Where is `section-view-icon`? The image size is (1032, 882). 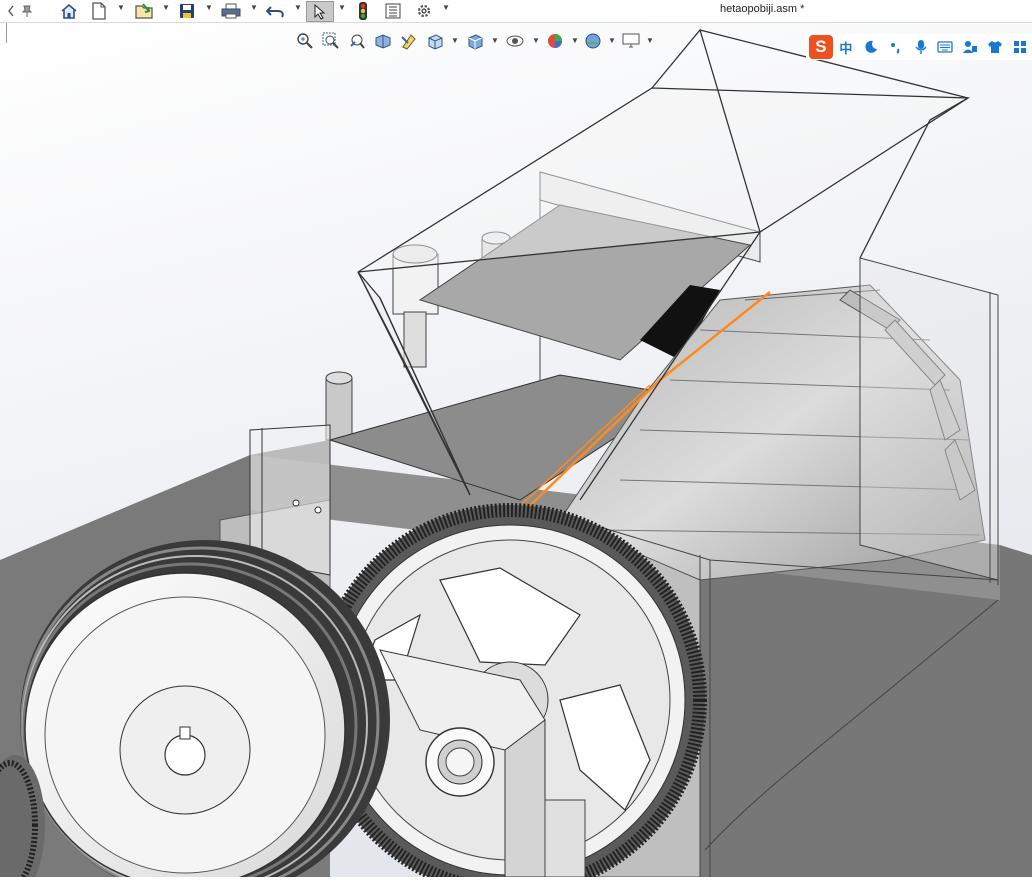
section-view-icon is located at coordinates (383, 41).